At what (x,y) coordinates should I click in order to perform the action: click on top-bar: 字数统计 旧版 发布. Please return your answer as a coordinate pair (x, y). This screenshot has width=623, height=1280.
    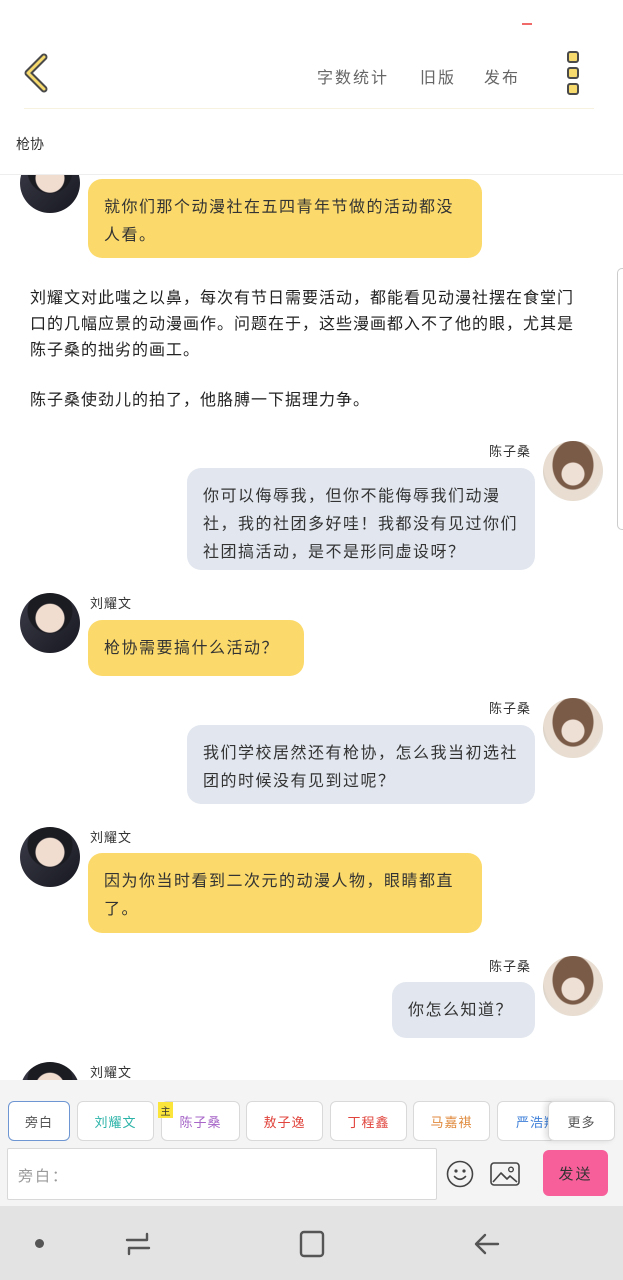
    Looking at the image, I should click on (311, 69).